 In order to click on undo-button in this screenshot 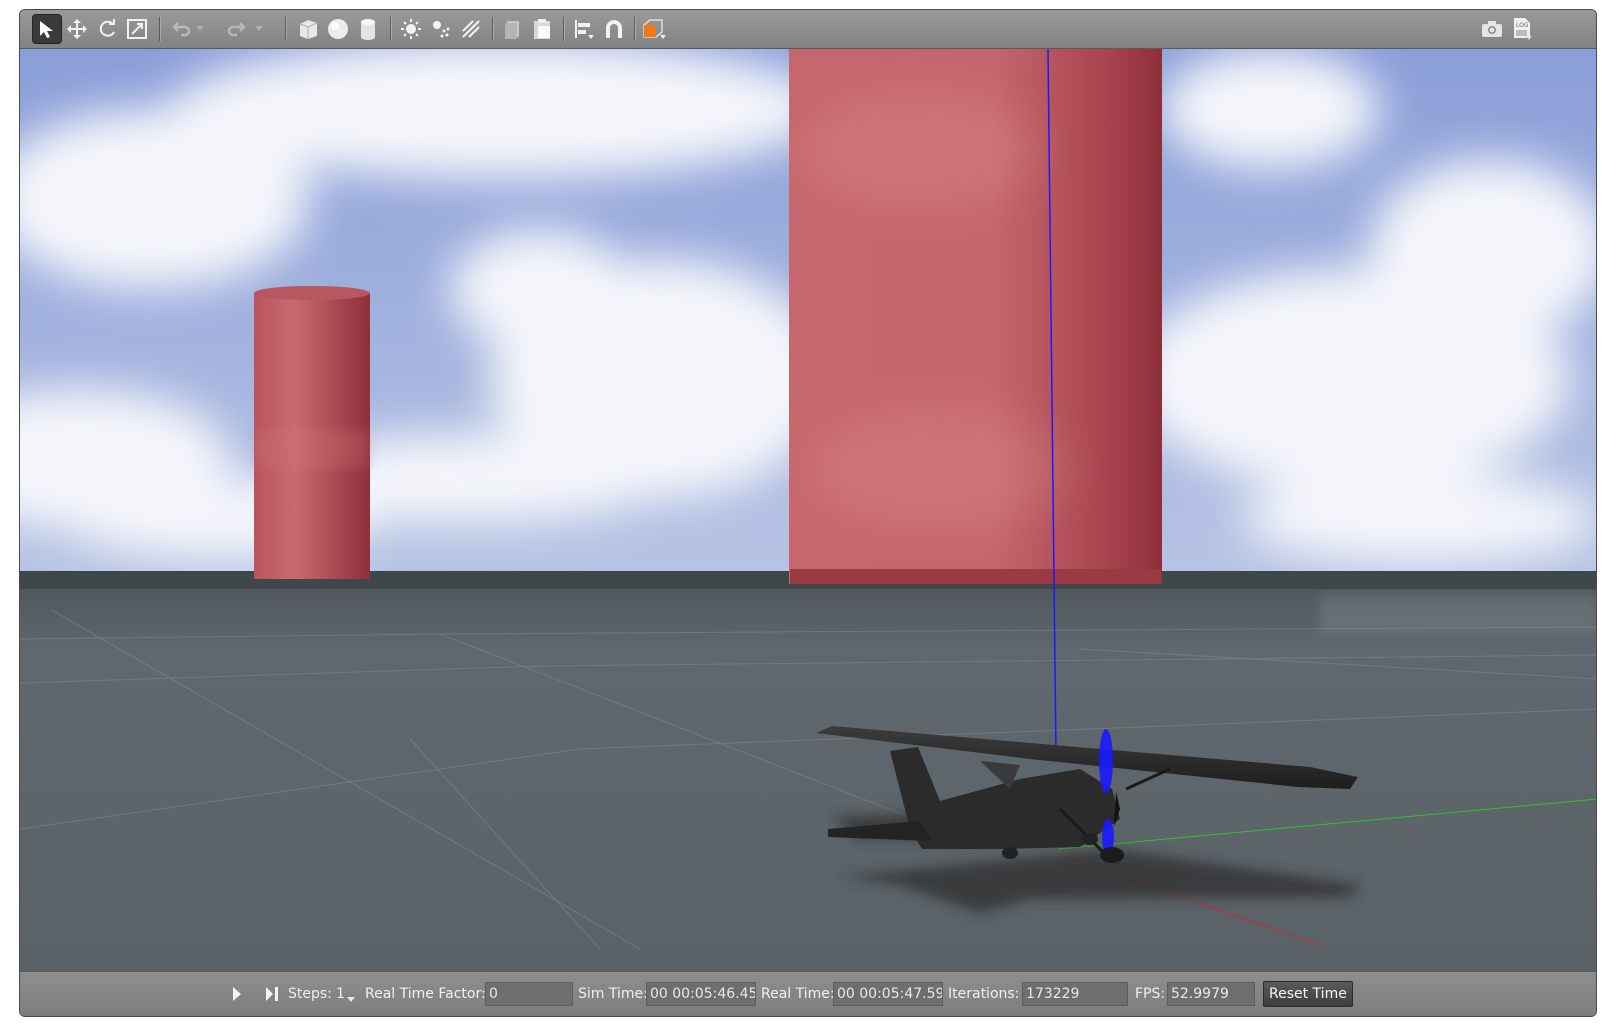, I will do `click(180, 29)`.